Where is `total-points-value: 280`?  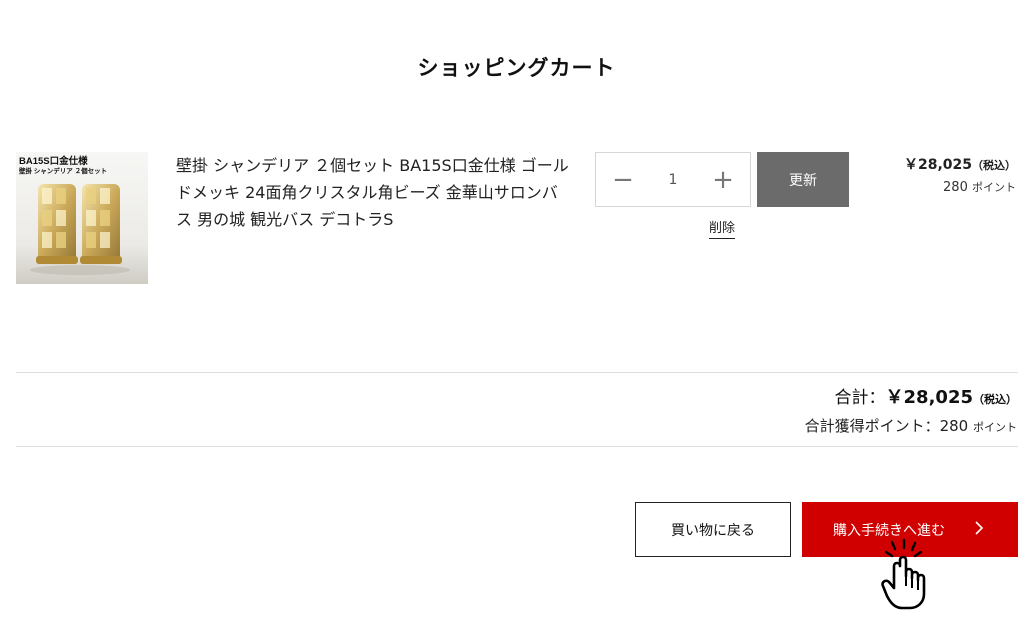
total-points-value: 280 is located at coordinates (954, 426).